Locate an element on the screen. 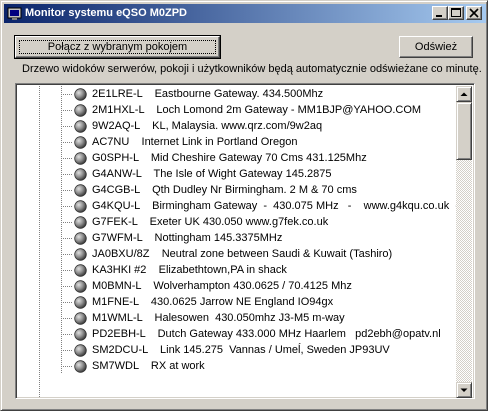  connect-room-label: Połącz z wybranym pokojem is located at coordinates (117, 47).